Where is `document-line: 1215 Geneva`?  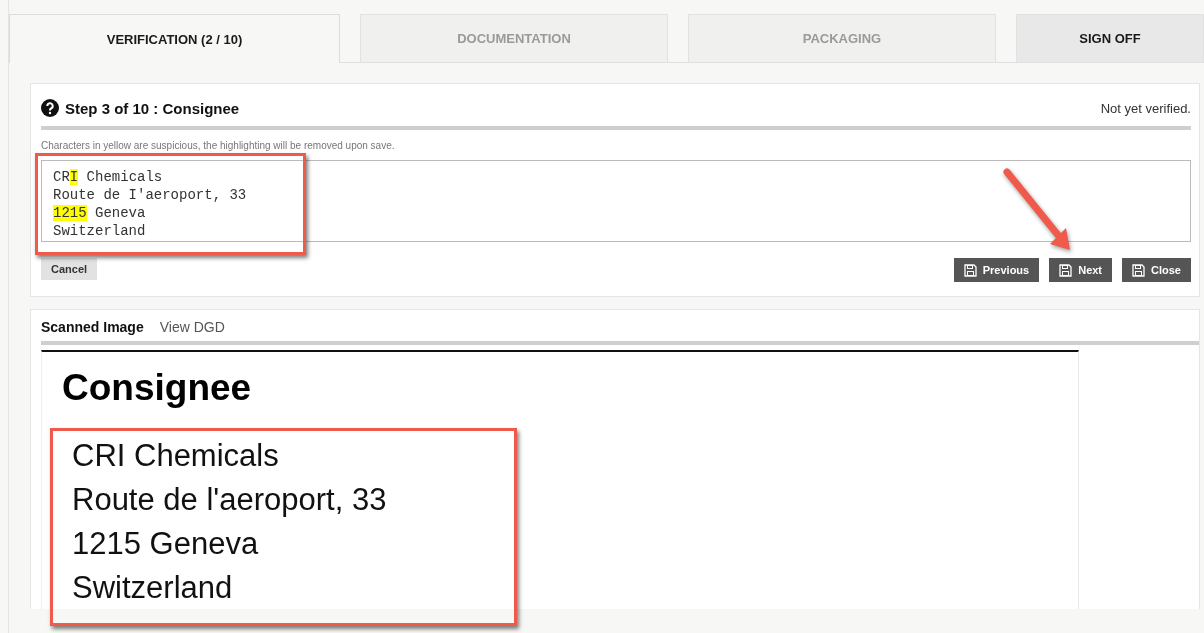 document-line: 1215 Geneva is located at coordinates (165, 544).